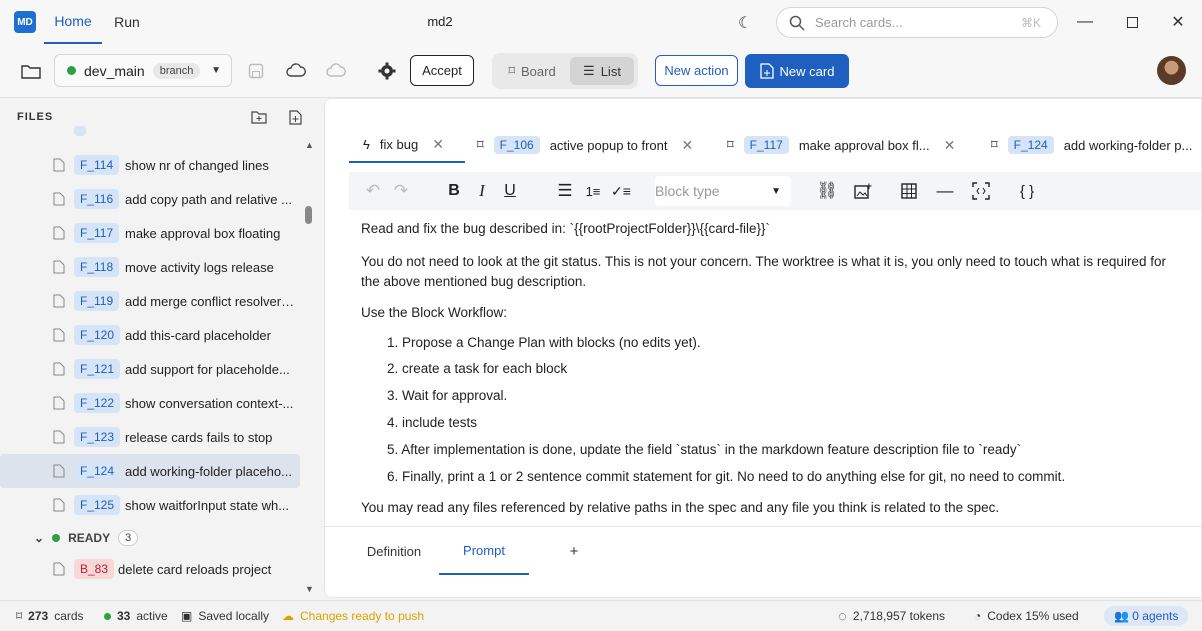 This screenshot has width=1202, height=631. I want to click on close-window-icon: ✕, so click(1178, 22).